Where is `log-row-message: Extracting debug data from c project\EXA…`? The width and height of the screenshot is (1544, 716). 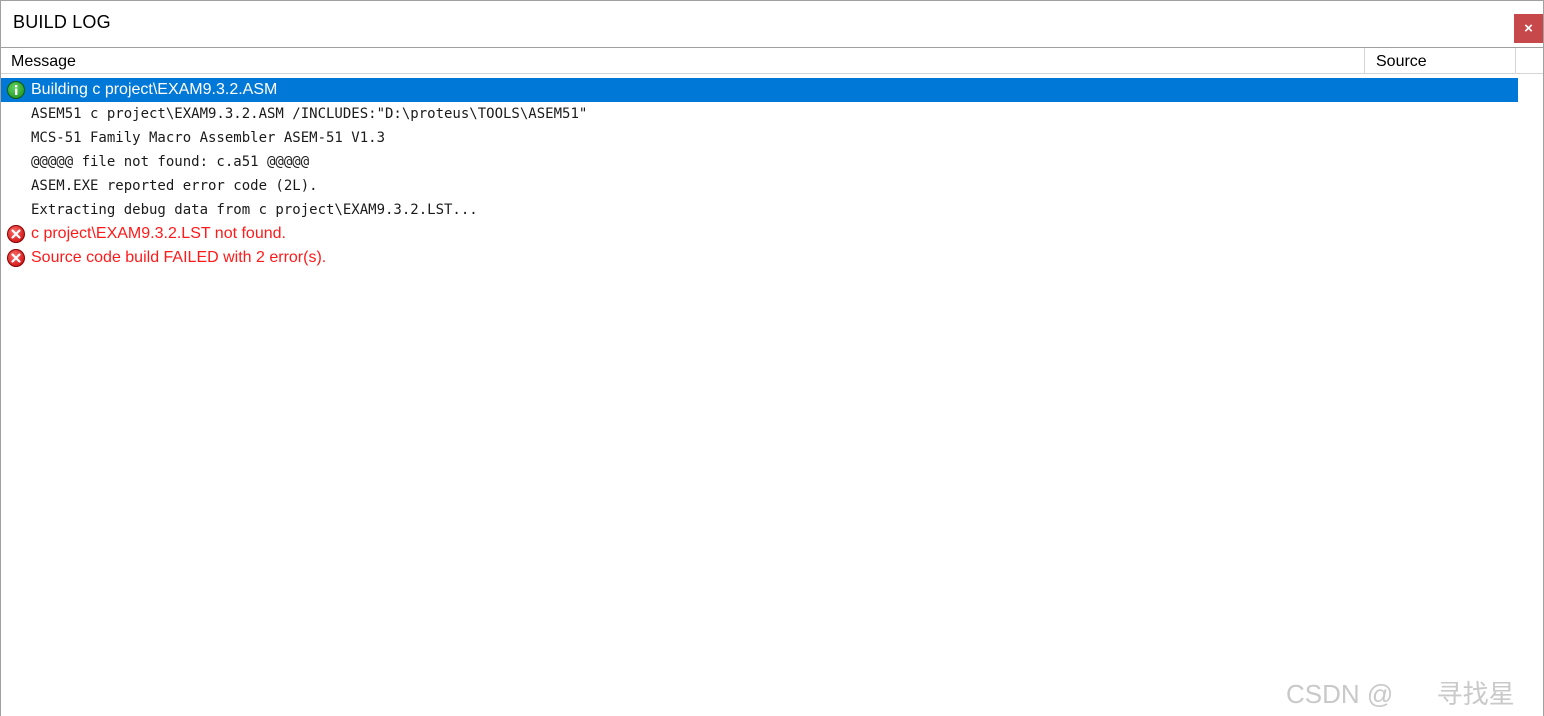 log-row-message: Extracting debug data from c project\EXA… is located at coordinates (254, 210).